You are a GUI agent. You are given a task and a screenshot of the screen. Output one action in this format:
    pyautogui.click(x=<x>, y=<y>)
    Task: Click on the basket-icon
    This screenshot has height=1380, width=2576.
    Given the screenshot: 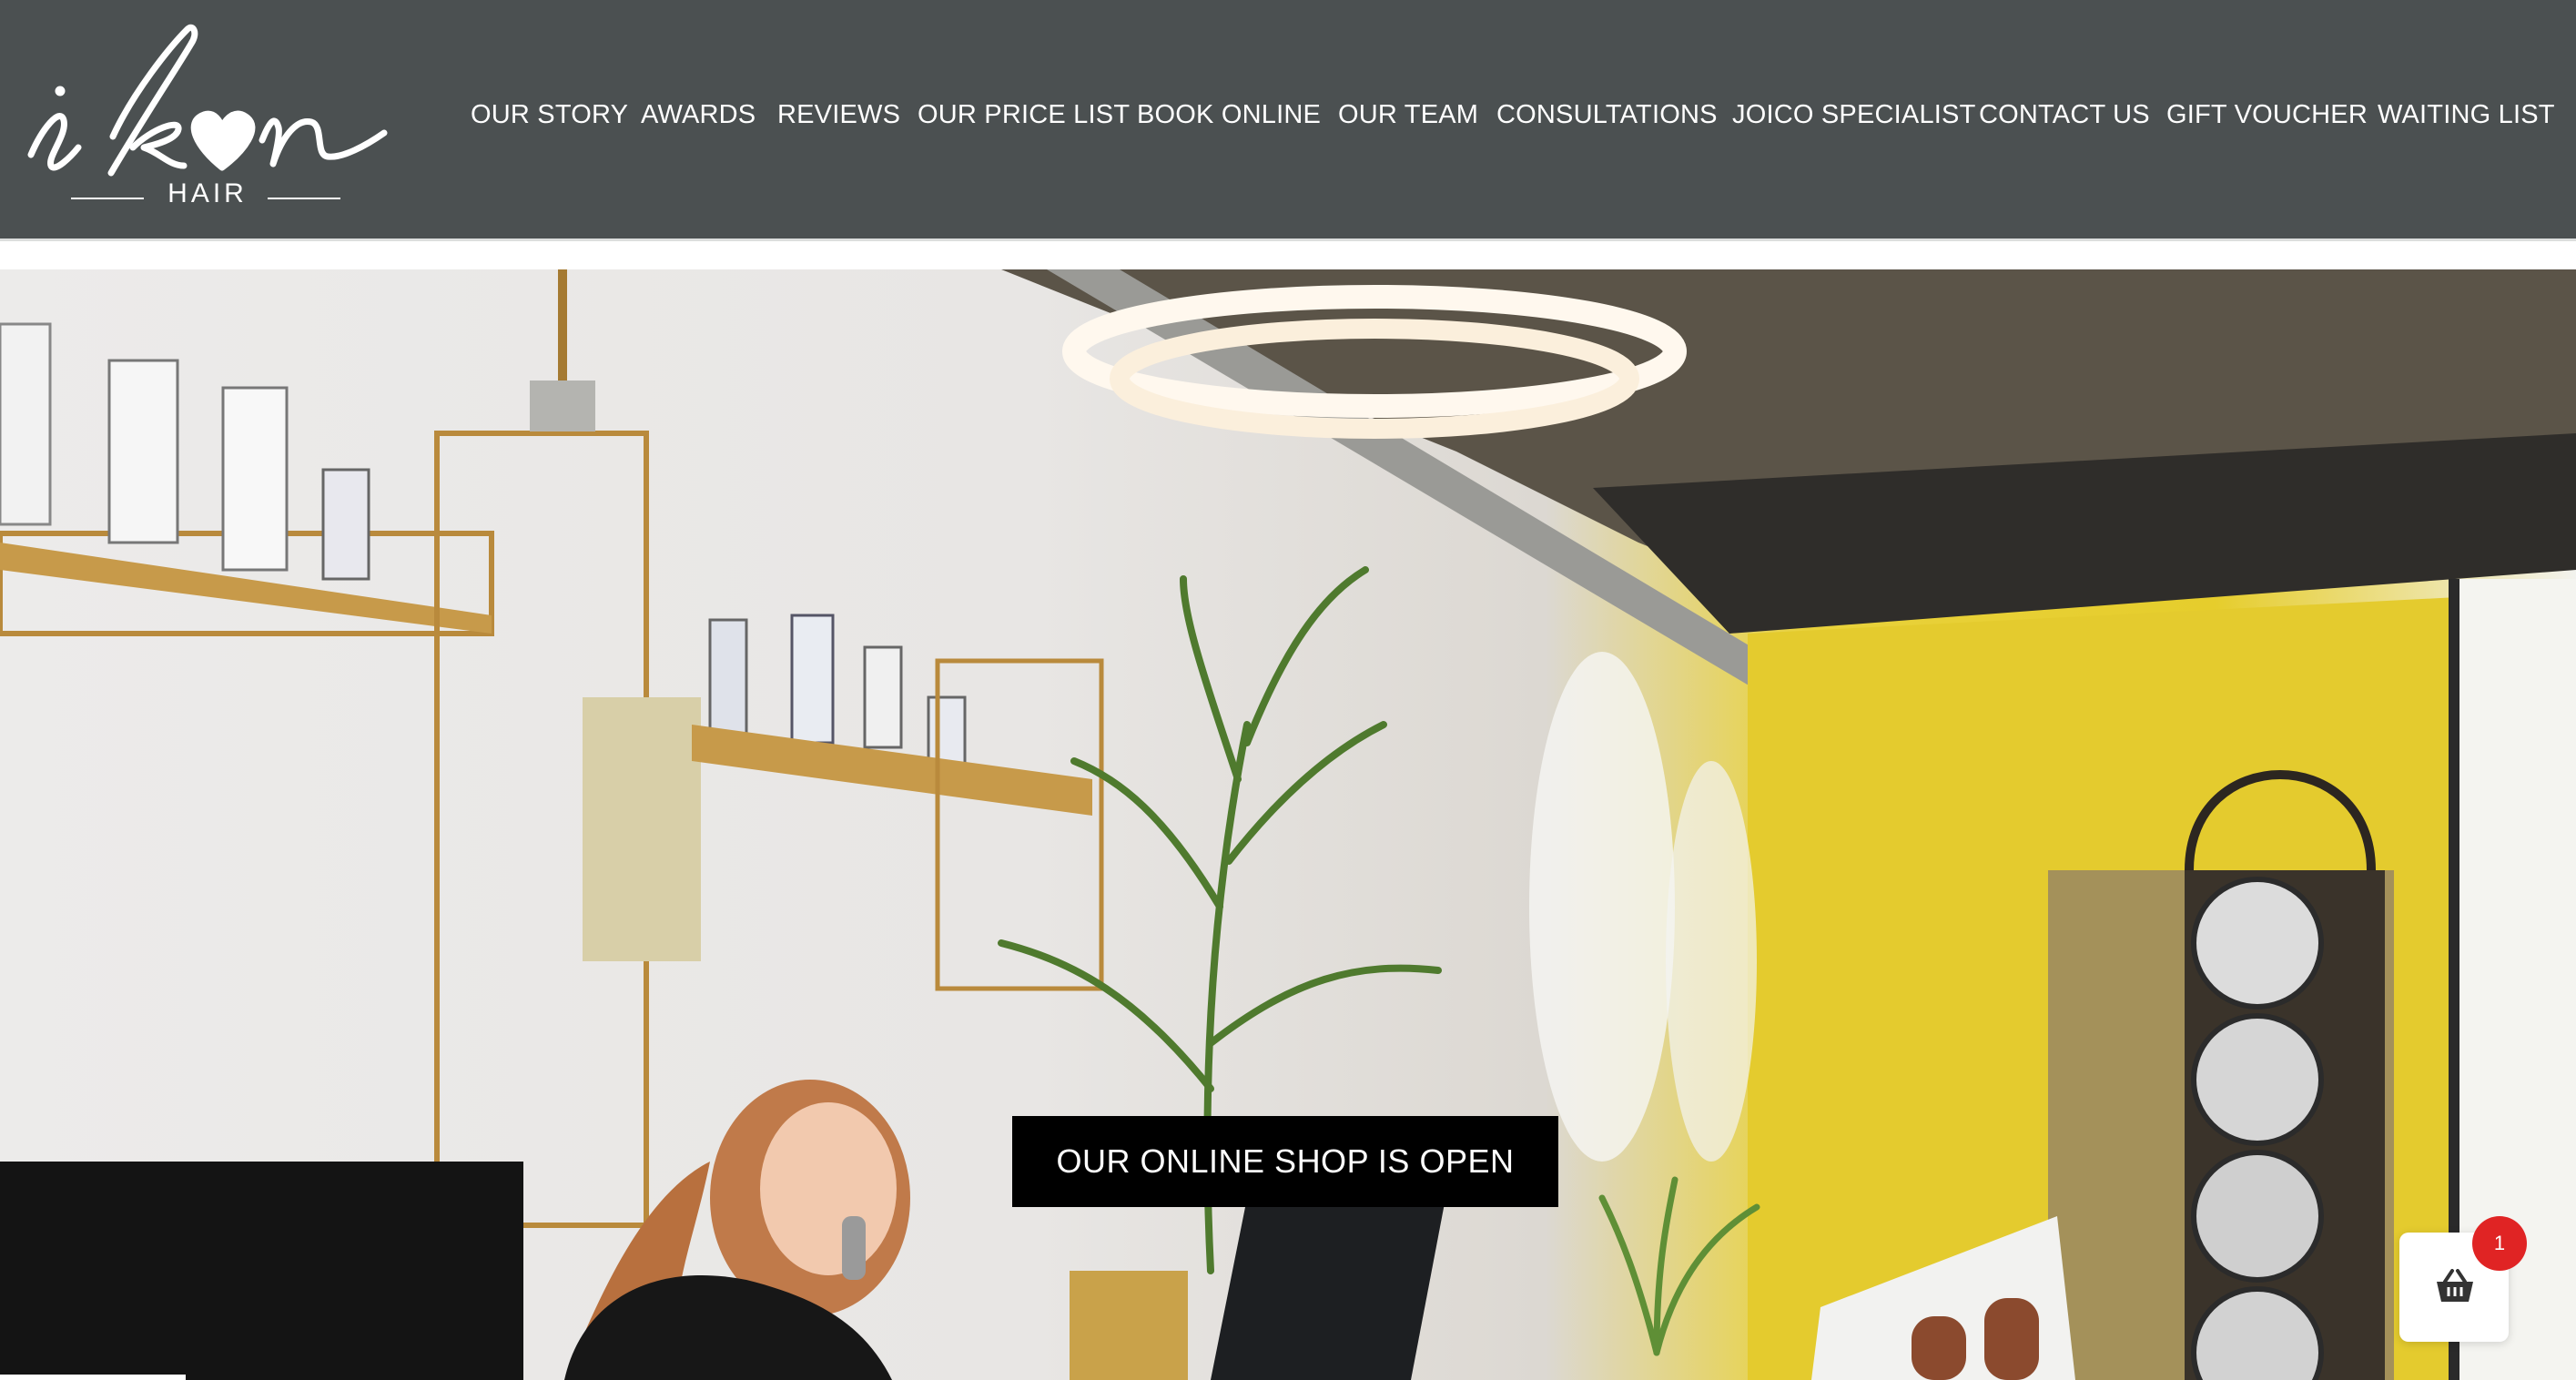 What is the action you would take?
    pyautogui.click(x=2455, y=1285)
    